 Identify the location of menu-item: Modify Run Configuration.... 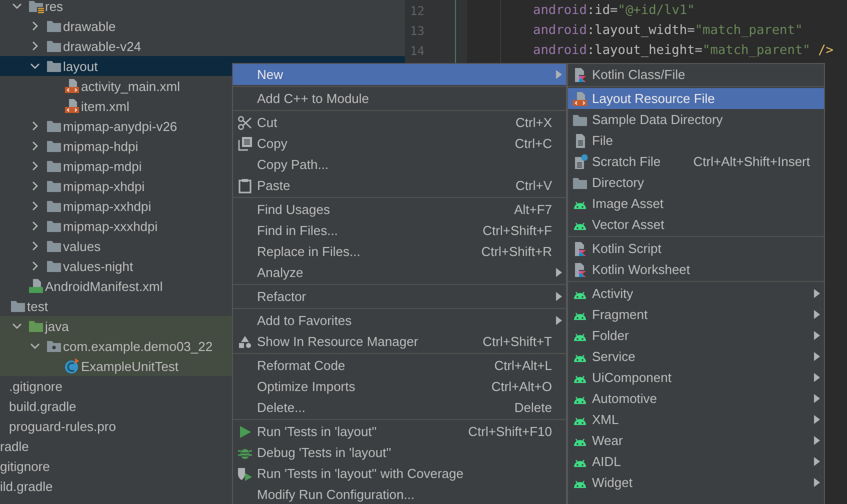
(399, 494).